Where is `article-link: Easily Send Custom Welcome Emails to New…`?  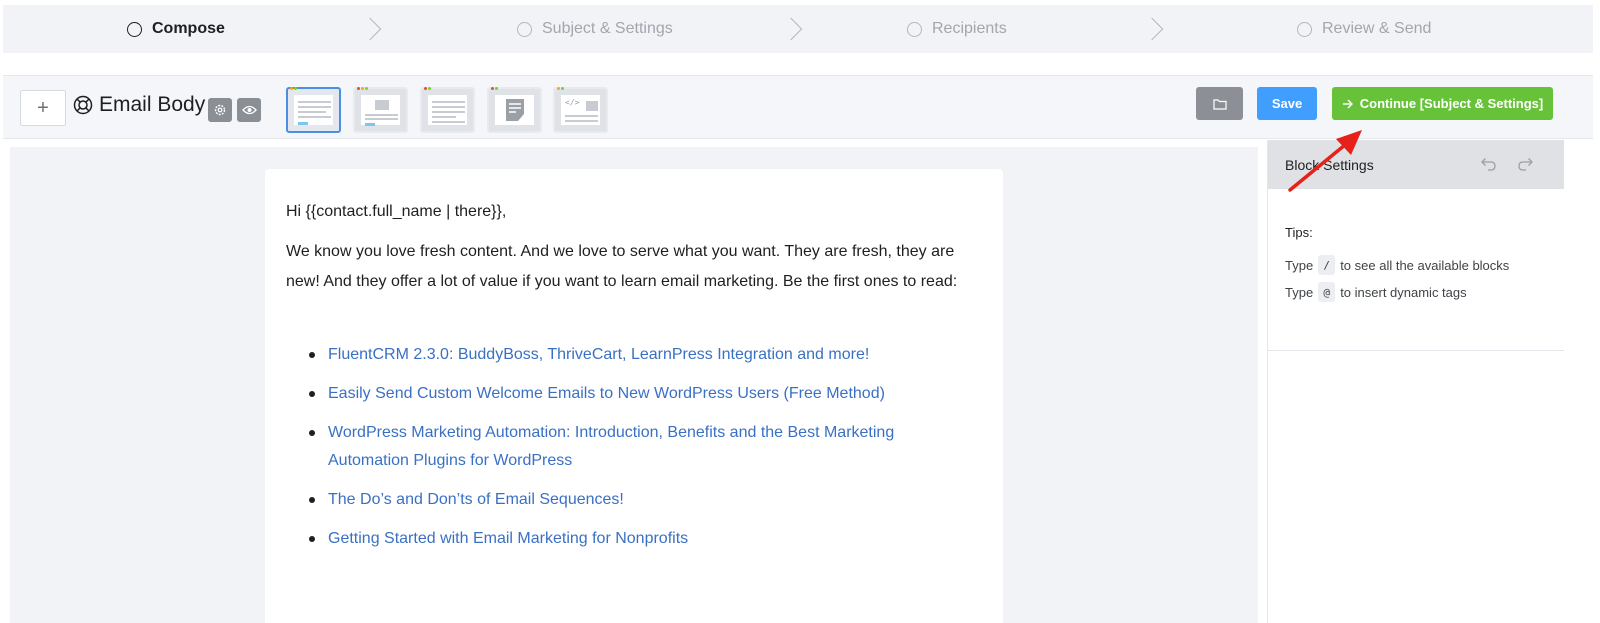 article-link: Easily Send Custom Welcome Emails to New… is located at coordinates (638, 394).